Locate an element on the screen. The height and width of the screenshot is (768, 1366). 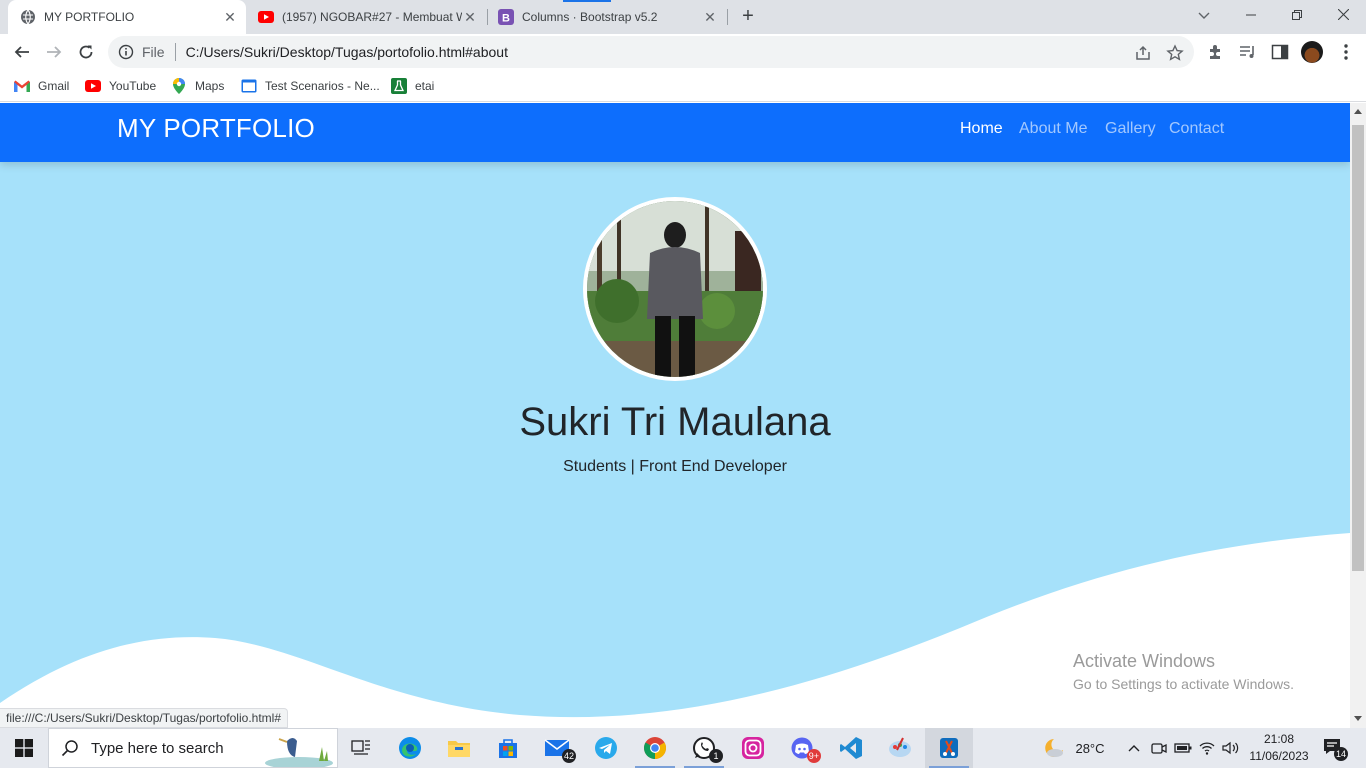
close-window-button is located at coordinates (1343, 17).